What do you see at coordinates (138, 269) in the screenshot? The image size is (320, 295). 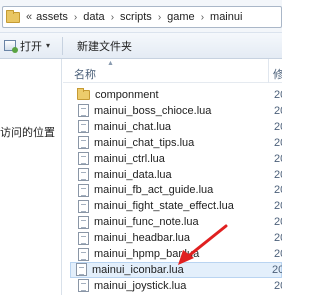 I see `file-name: mainui_iconbar.lua` at bounding box center [138, 269].